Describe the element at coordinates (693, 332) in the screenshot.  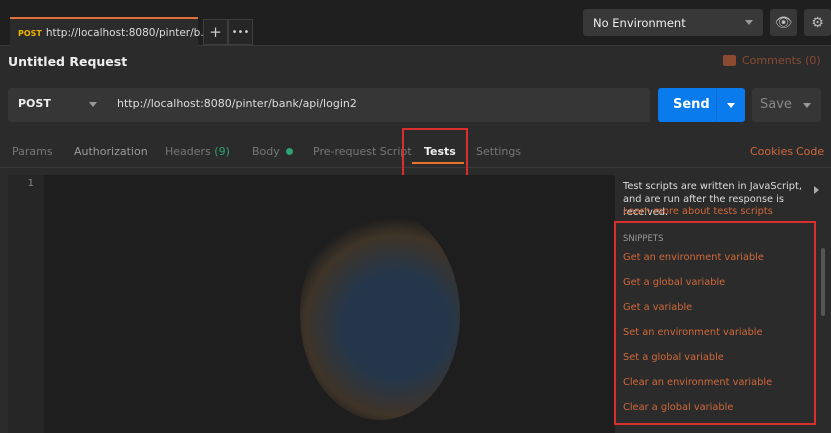
I see `snippet-item: Set an environment variable` at that location.